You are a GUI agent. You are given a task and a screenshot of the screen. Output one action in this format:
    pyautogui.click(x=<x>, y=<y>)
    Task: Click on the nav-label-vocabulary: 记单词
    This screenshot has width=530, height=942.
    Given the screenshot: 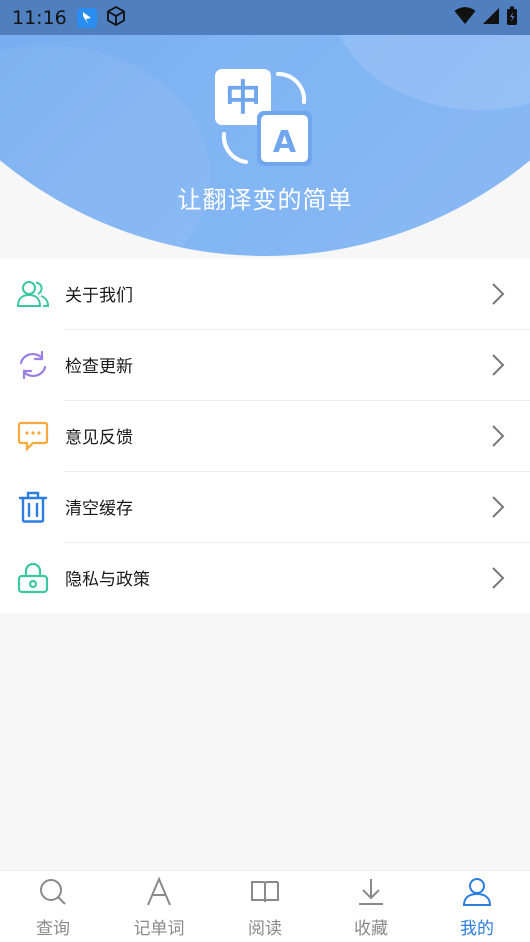 What is the action you would take?
    pyautogui.click(x=159, y=929)
    